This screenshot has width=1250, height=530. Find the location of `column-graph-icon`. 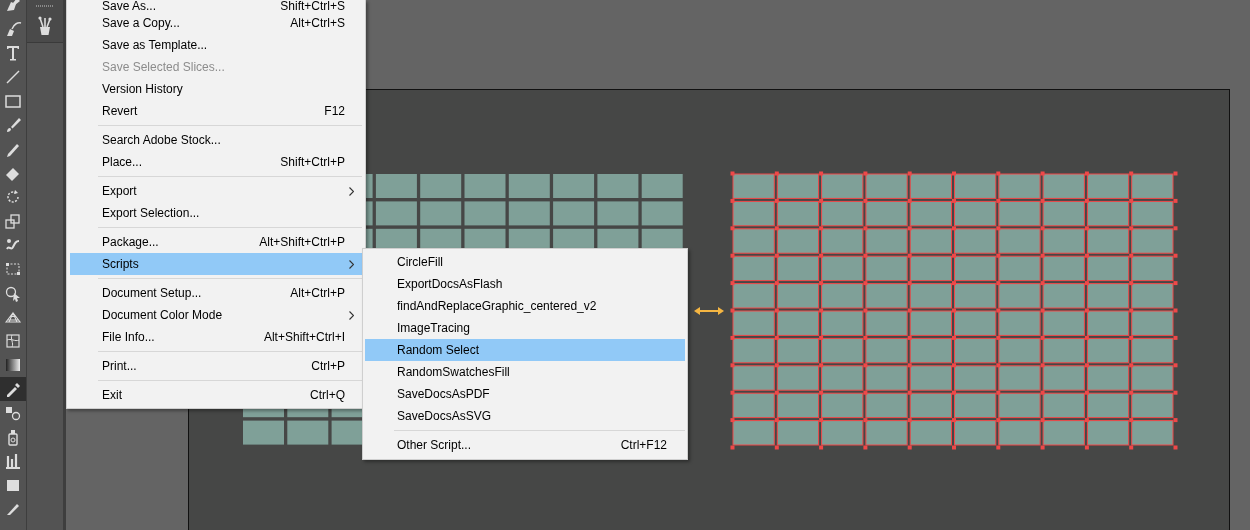

column-graph-icon is located at coordinates (13, 461).